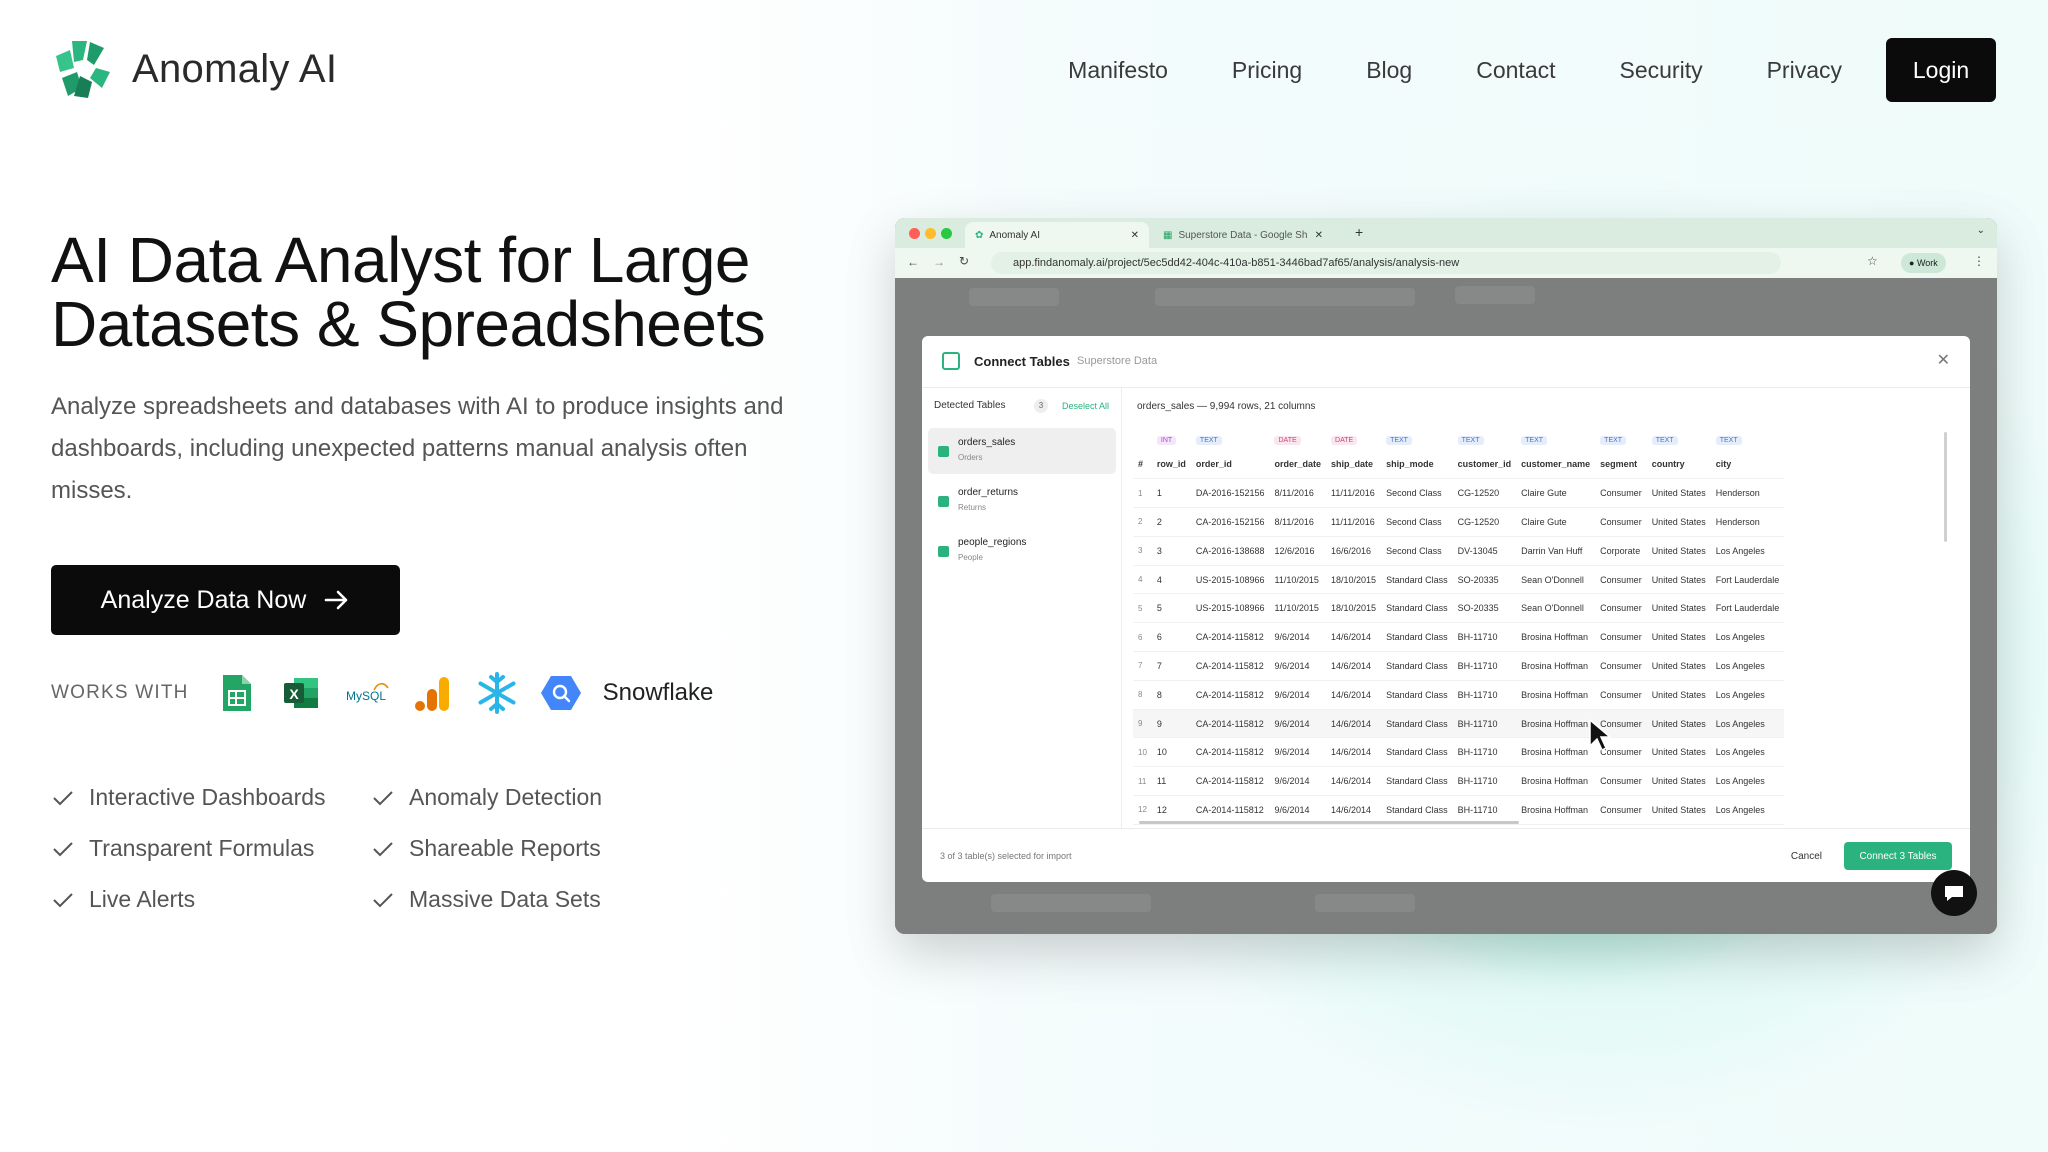 The width and height of the screenshot is (2048, 1152). Describe the element at coordinates (1417, 551) in the screenshot. I see `table-cell: Second Class` at that location.